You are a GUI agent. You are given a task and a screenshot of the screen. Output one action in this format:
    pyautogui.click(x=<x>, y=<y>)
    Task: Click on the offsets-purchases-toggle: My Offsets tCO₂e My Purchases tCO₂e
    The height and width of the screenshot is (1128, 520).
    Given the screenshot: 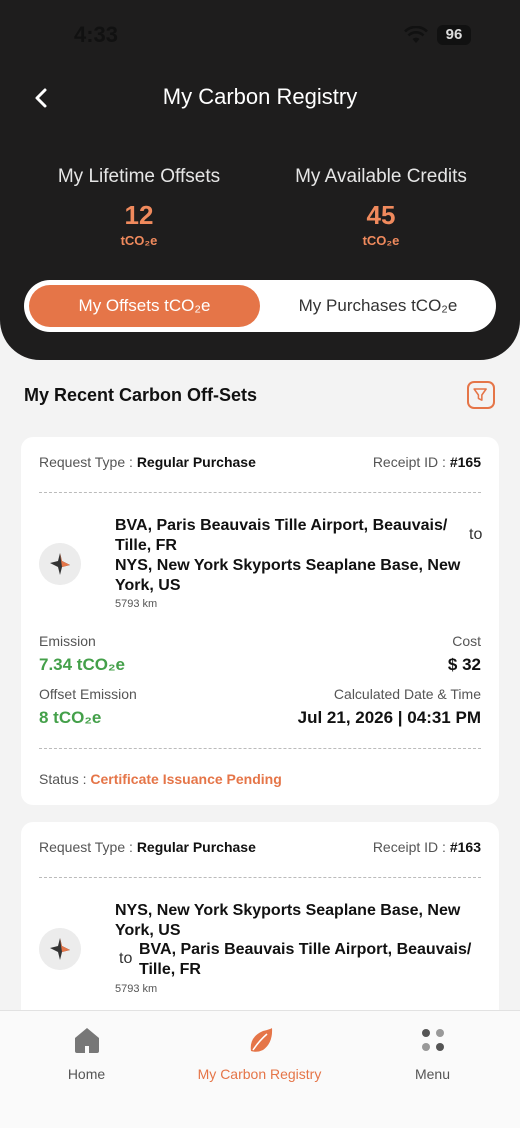 What is the action you would take?
    pyautogui.click(x=260, y=306)
    